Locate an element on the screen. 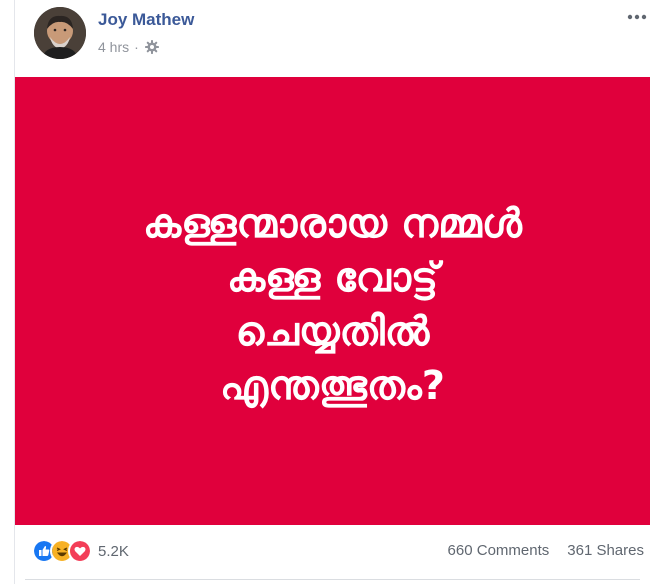 This screenshot has width=650, height=584. post-image-line: എന്തത്ഭുതം? is located at coordinates (332, 386).